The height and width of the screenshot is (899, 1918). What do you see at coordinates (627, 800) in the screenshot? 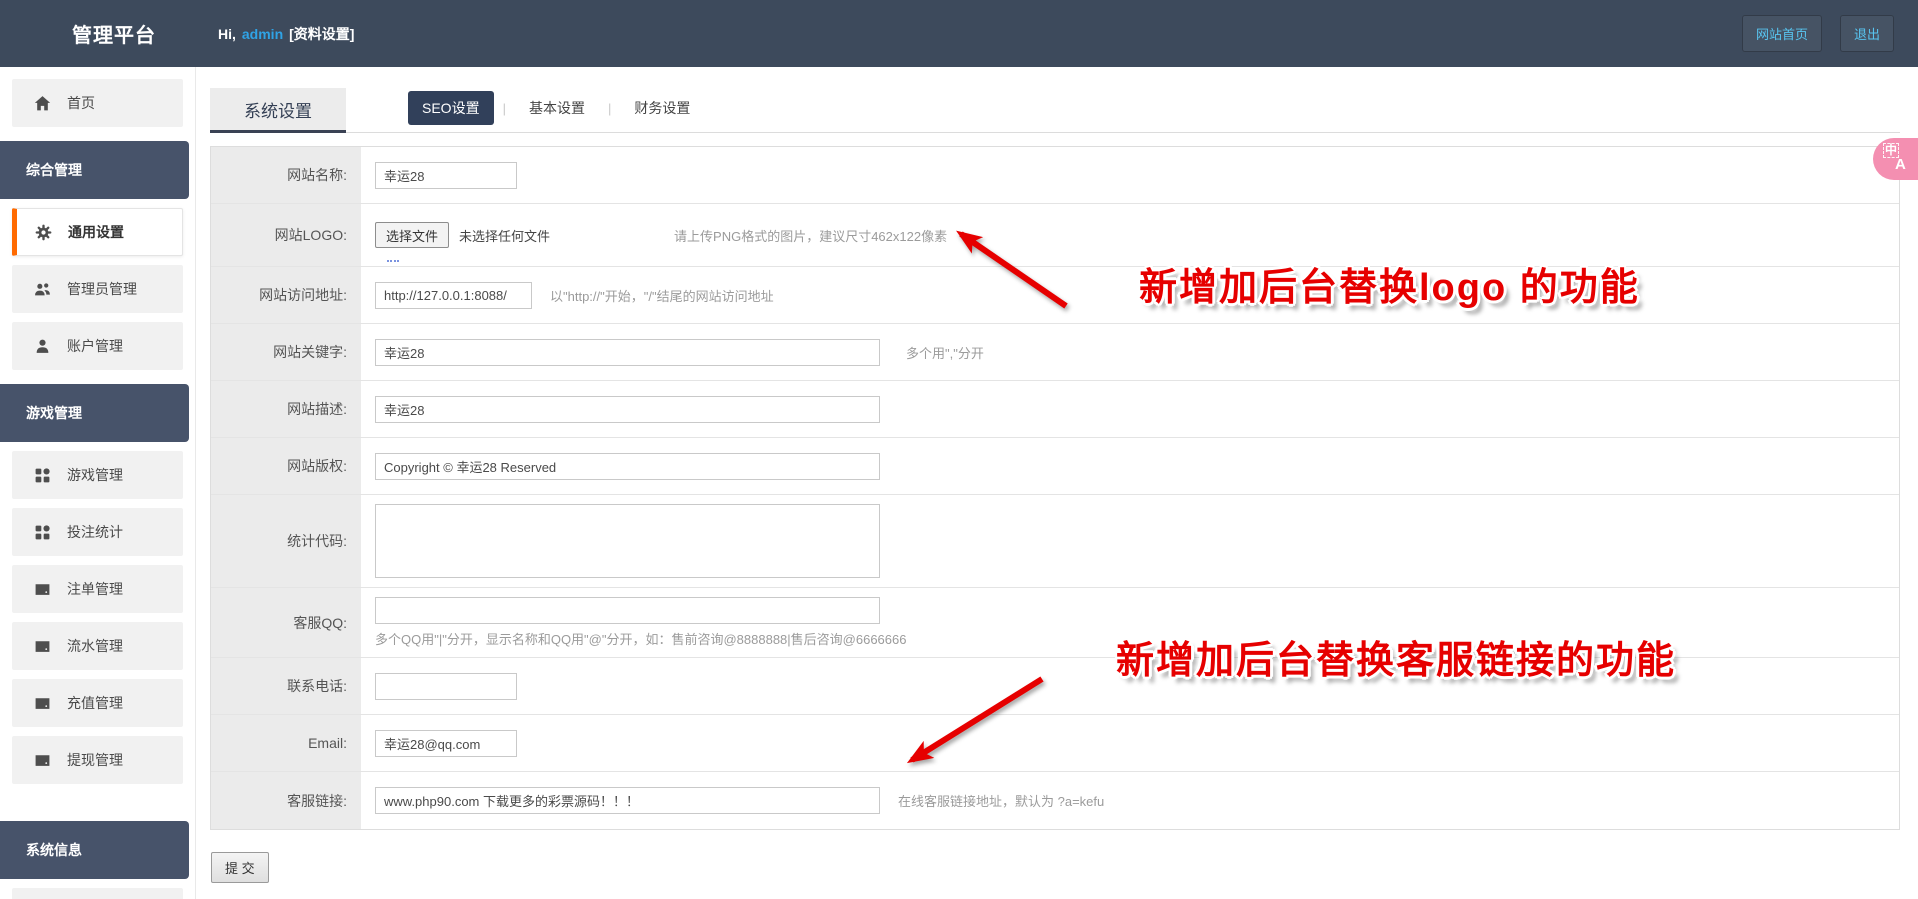
I see `service-link-input` at bounding box center [627, 800].